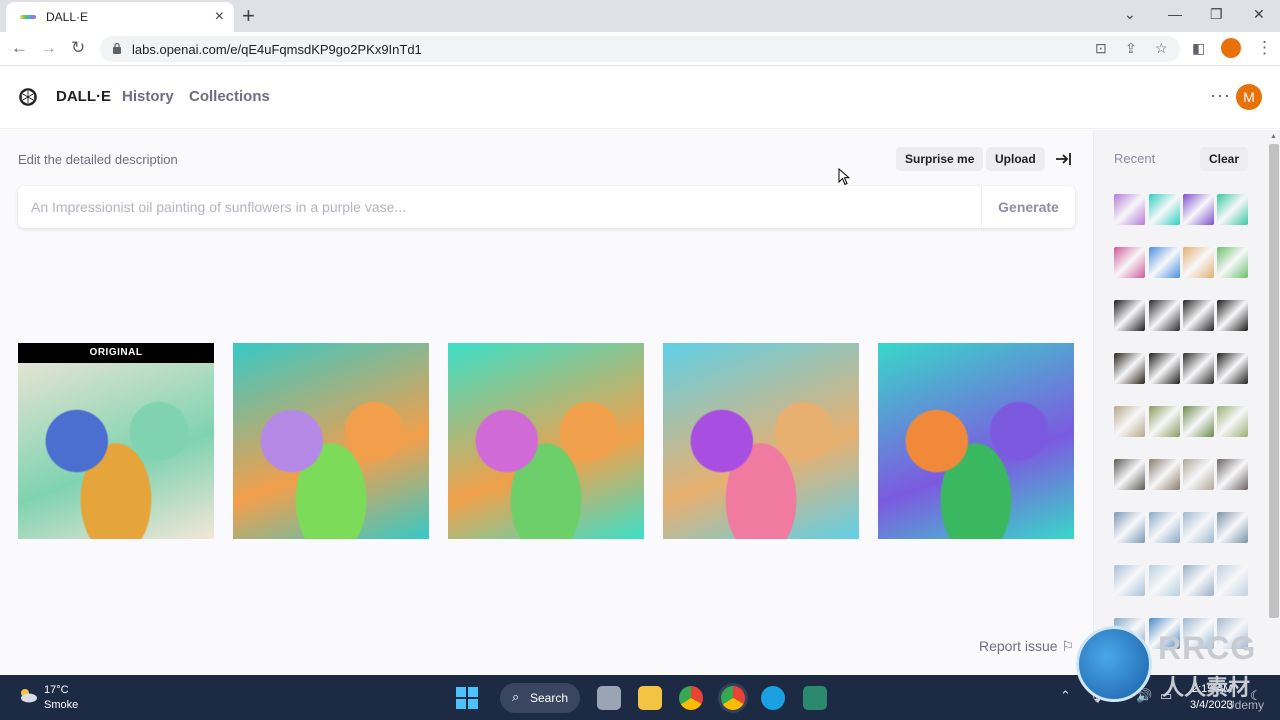 The width and height of the screenshot is (1280, 720). What do you see at coordinates (467, 698) in the screenshot?
I see `windows-start-icon` at bounding box center [467, 698].